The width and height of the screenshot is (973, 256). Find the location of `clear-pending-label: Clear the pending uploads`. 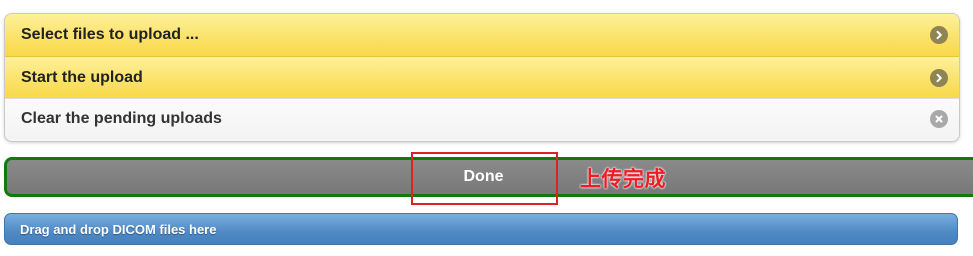

clear-pending-label: Clear the pending uploads is located at coordinates (121, 118).